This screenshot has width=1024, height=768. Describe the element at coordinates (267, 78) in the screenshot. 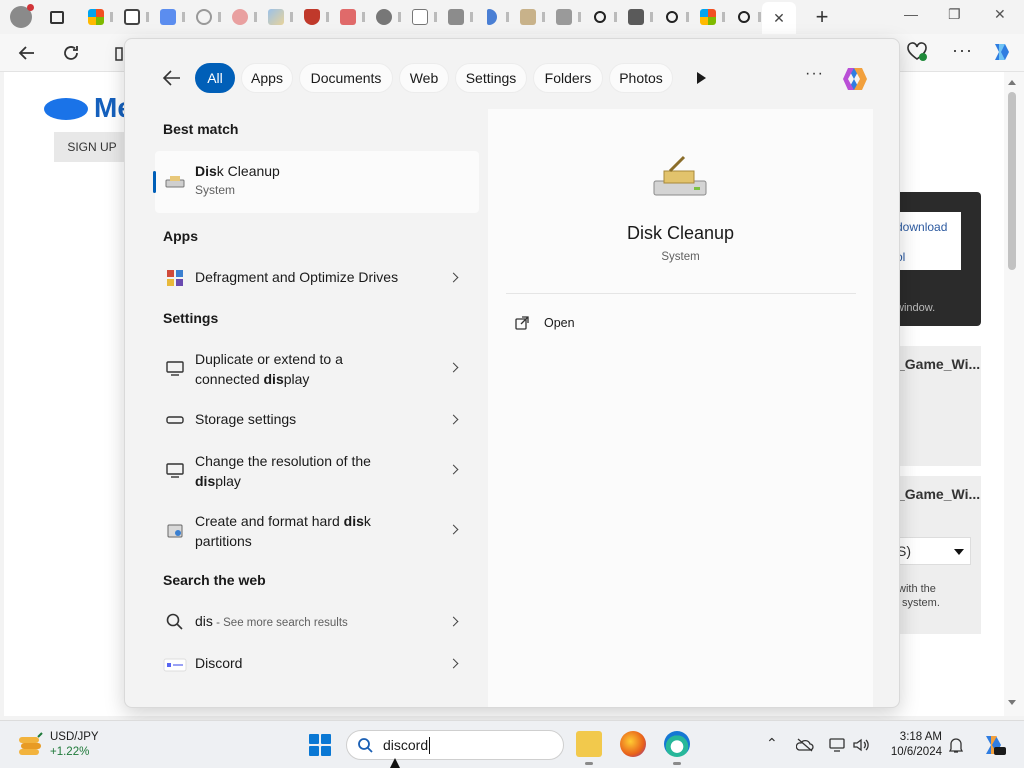

I see `filter-apps: Apps` at that location.